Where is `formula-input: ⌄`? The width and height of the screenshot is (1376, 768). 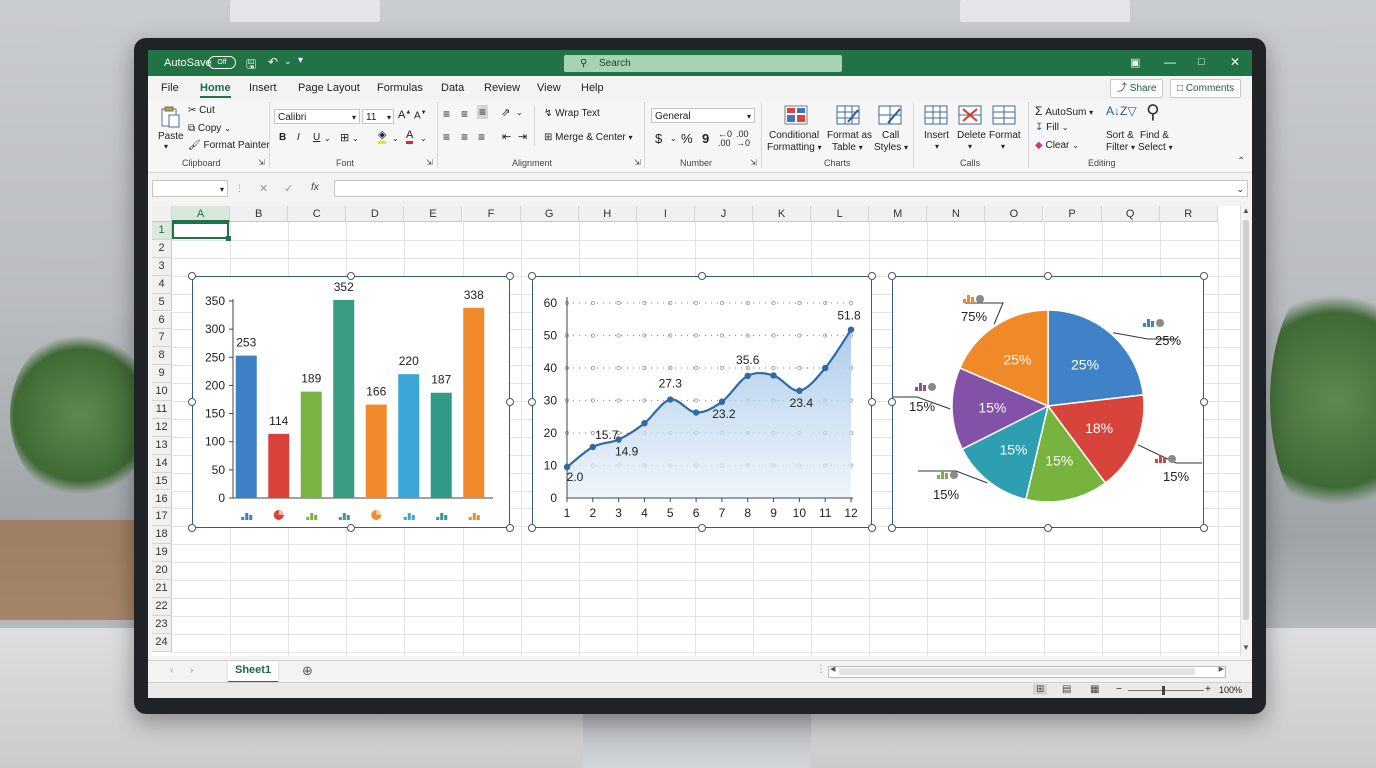
formula-input: ⌄ is located at coordinates (791, 188).